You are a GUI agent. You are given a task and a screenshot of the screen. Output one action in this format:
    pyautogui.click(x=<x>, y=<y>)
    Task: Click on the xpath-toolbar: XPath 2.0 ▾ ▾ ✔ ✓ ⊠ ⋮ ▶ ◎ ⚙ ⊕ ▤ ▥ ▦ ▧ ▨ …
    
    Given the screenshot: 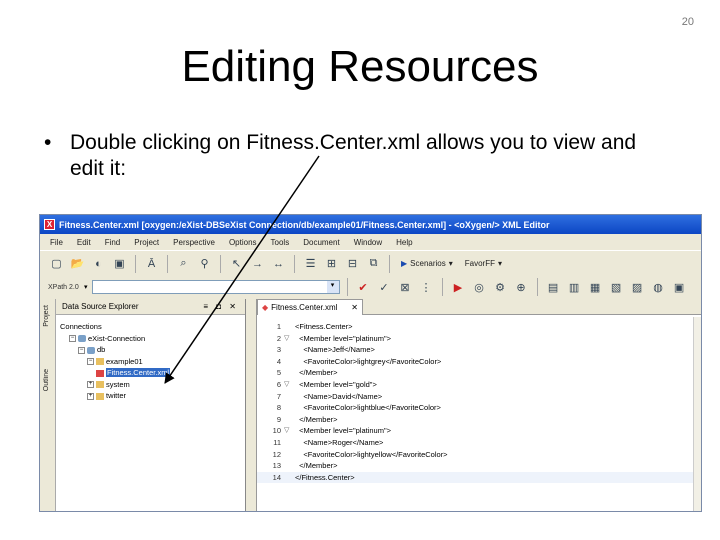 What is the action you would take?
    pyautogui.click(x=370, y=287)
    